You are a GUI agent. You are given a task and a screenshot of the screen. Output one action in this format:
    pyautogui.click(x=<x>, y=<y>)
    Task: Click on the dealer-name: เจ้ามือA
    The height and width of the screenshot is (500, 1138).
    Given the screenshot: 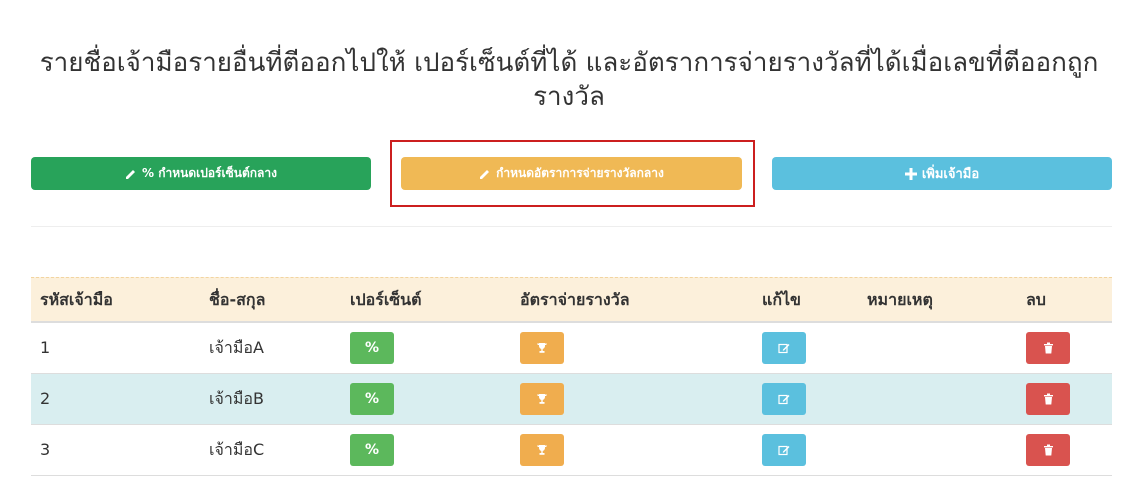 What is the action you would take?
    pyautogui.click(x=236, y=347)
    